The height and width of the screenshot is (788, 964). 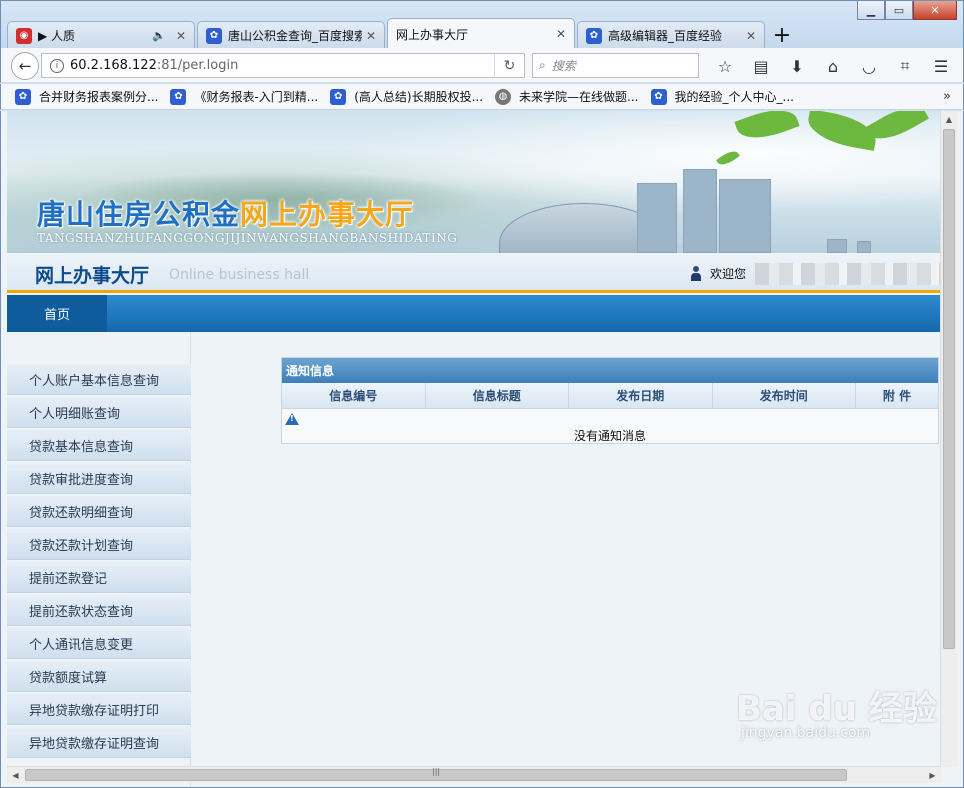 I want to click on sidebar-item-loan-info: 贷款基本信息查询, so click(x=99, y=445).